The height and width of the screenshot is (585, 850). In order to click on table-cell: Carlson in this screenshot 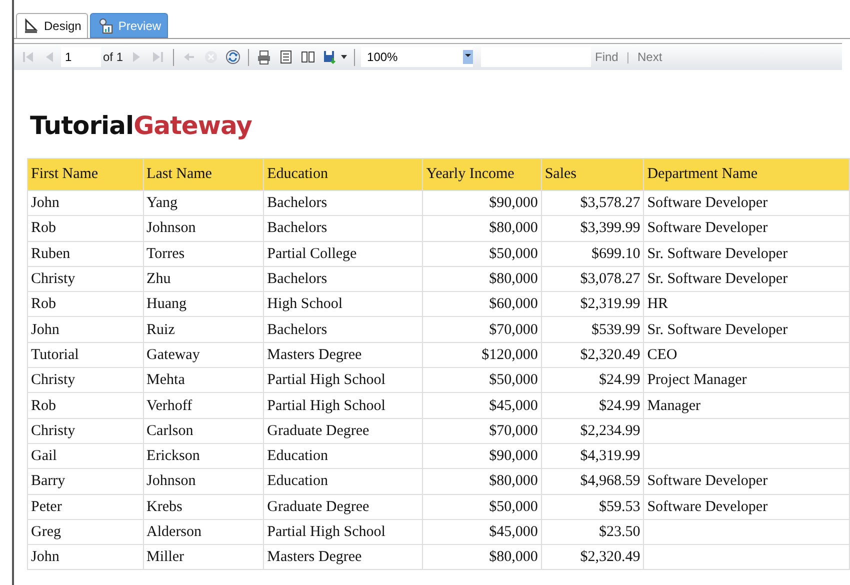, I will do `click(203, 431)`.